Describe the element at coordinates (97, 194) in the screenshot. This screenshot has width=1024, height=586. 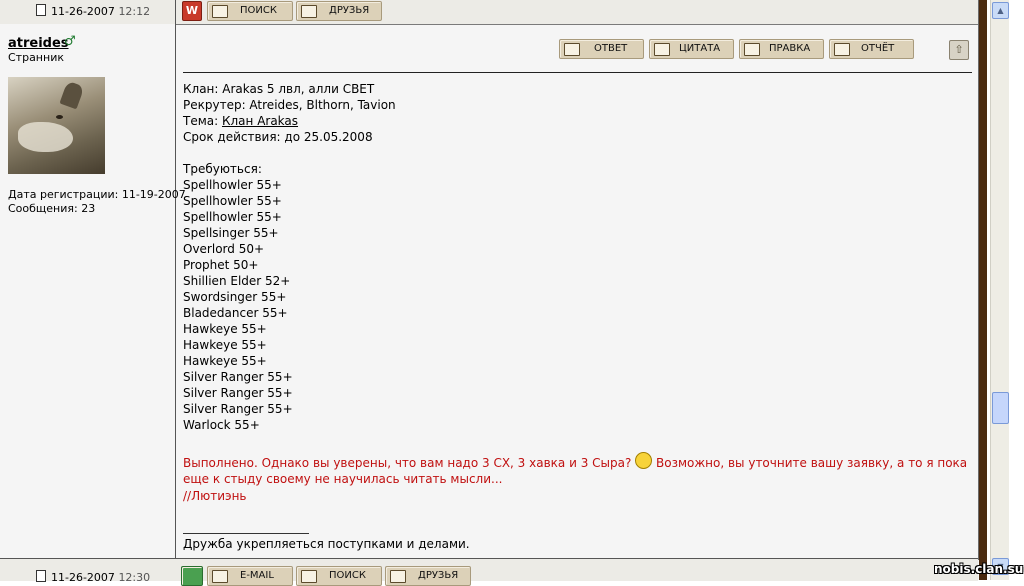
I see `registration-date: Дата регистрации: 11-19-2007` at that location.